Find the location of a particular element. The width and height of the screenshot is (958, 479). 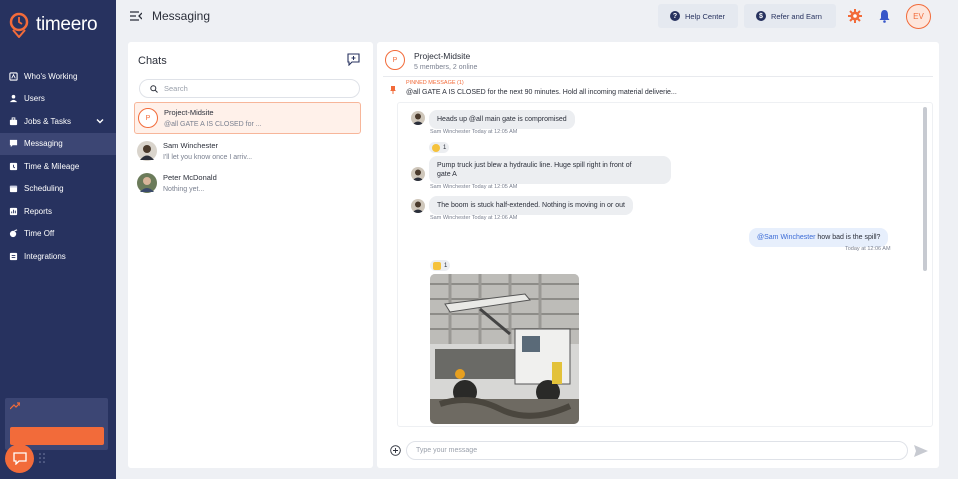

sidebar-item-scheduling: Scheduling is located at coordinates (58, 189).